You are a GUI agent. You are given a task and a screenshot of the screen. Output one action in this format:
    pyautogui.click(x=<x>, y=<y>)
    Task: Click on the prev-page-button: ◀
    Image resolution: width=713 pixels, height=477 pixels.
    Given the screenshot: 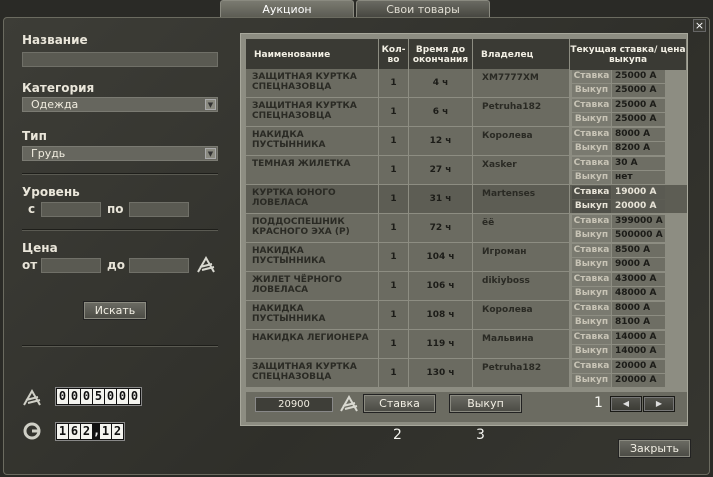 What is the action you would take?
    pyautogui.click(x=626, y=404)
    